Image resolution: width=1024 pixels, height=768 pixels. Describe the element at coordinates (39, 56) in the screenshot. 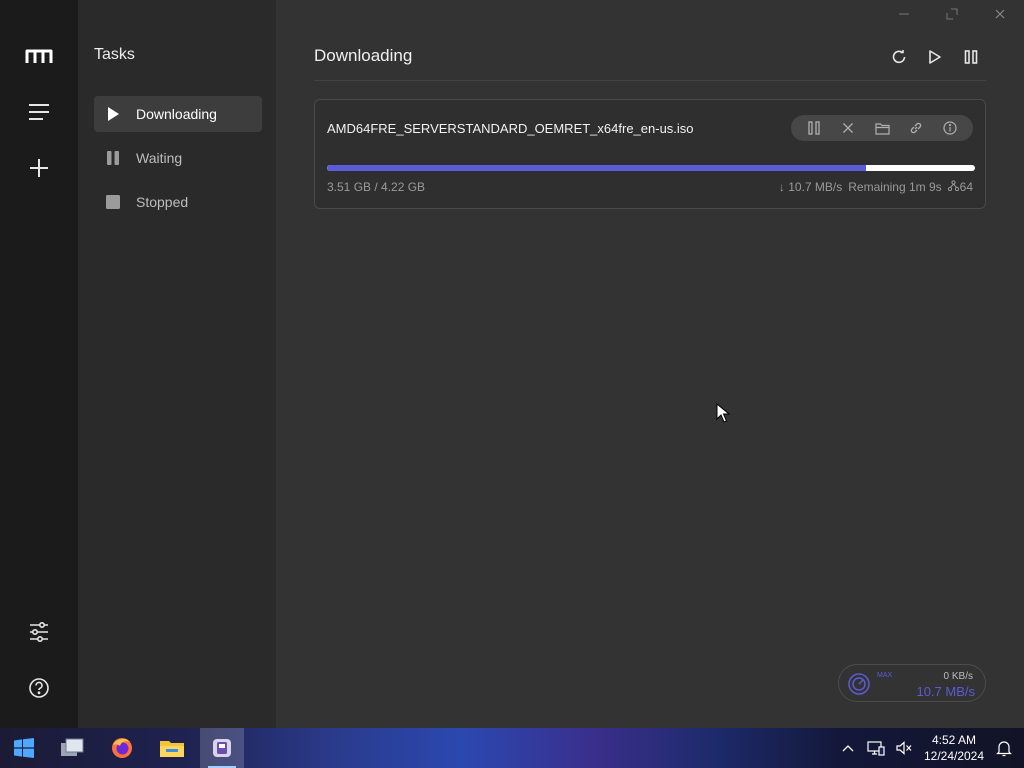

I see `motrix-logo-icon` at that location.